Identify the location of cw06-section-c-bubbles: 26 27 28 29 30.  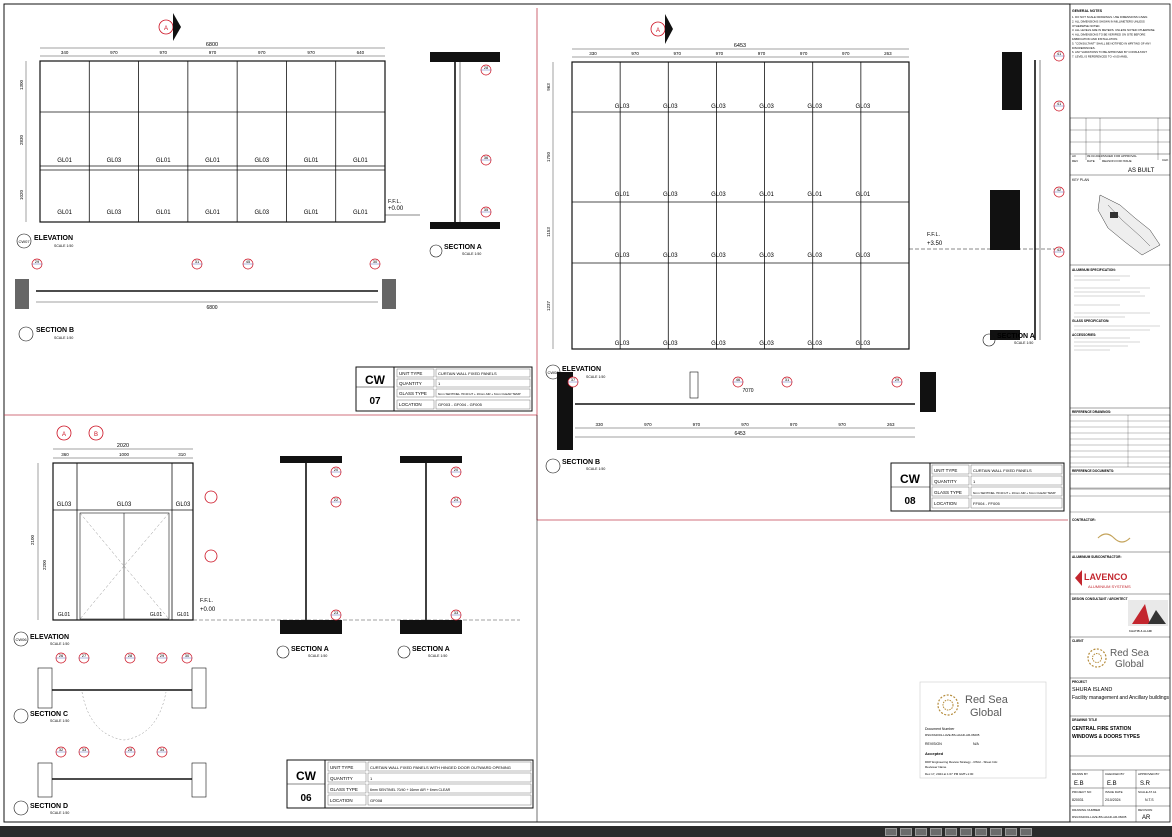
(124, 658).